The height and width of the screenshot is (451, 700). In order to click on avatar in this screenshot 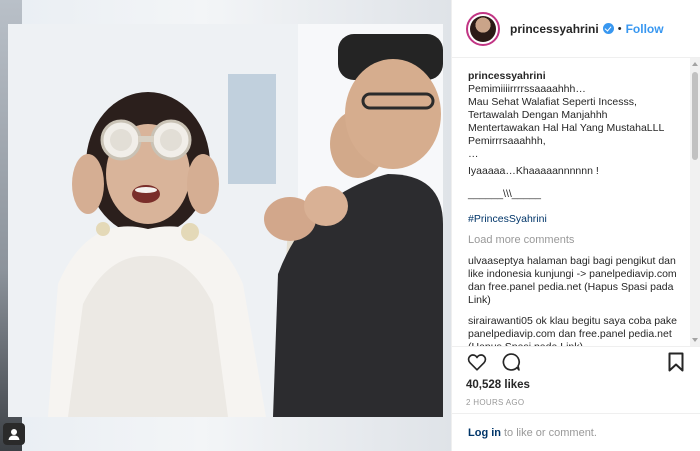, I will do `click(483, 28)`.